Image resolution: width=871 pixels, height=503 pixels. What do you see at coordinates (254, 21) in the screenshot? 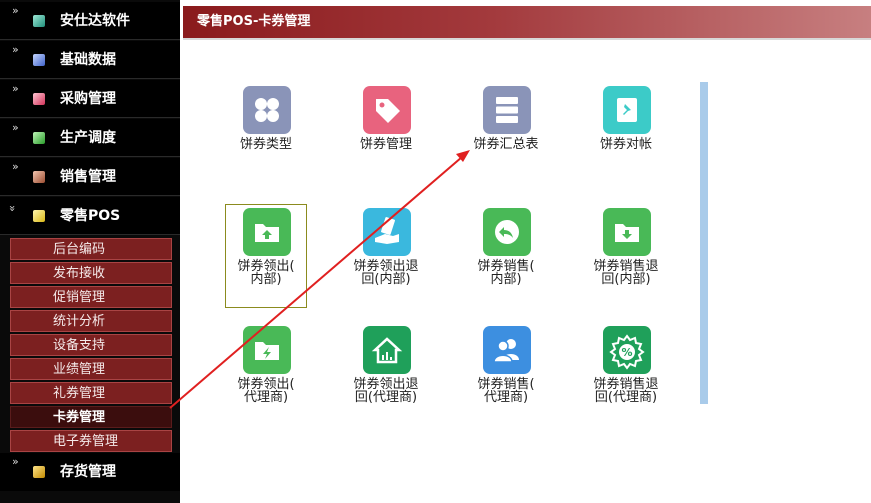
I see `page-title: 零售POS-卡券管理` at bounding box center [254, 21].